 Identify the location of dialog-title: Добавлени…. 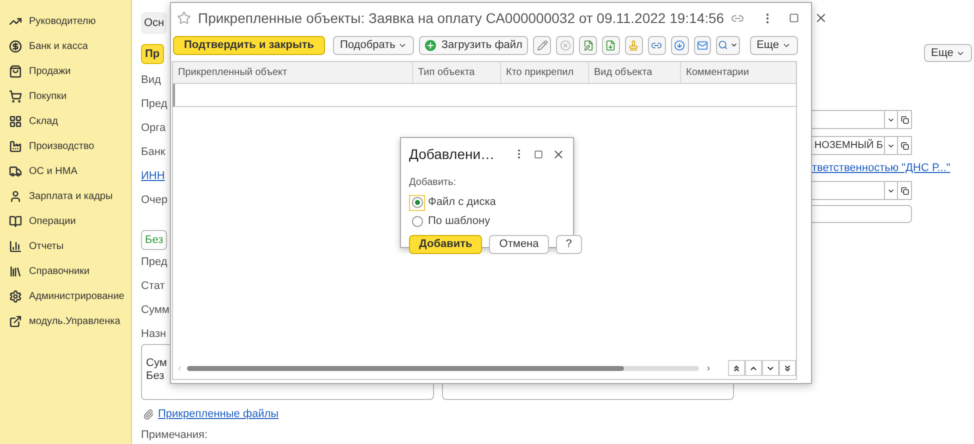
(452, 154).